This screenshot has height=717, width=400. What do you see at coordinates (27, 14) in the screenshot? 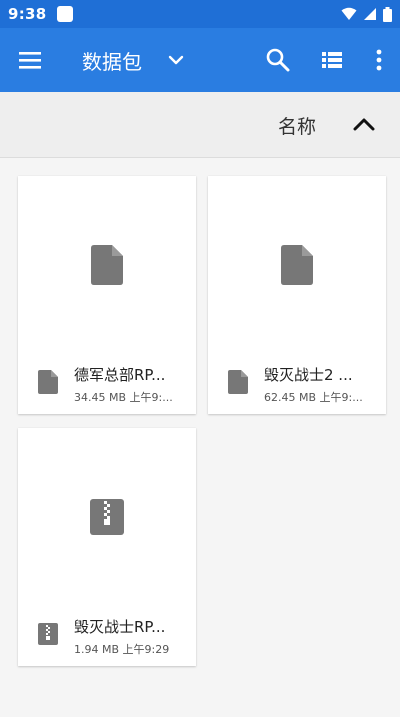
I see `status-time: 9:38` at bounding box center [27, 14].